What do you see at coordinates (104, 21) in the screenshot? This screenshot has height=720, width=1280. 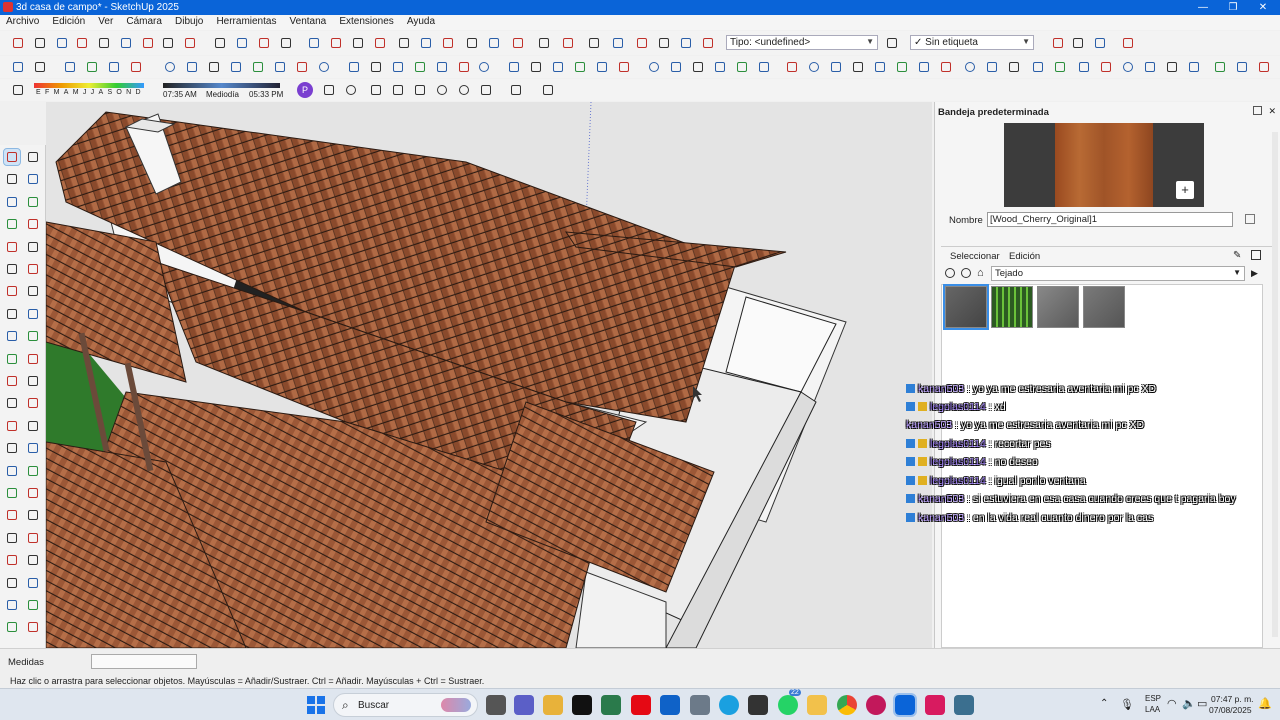 I see `menu-ver: Ver` at bounding box center [104, 21].